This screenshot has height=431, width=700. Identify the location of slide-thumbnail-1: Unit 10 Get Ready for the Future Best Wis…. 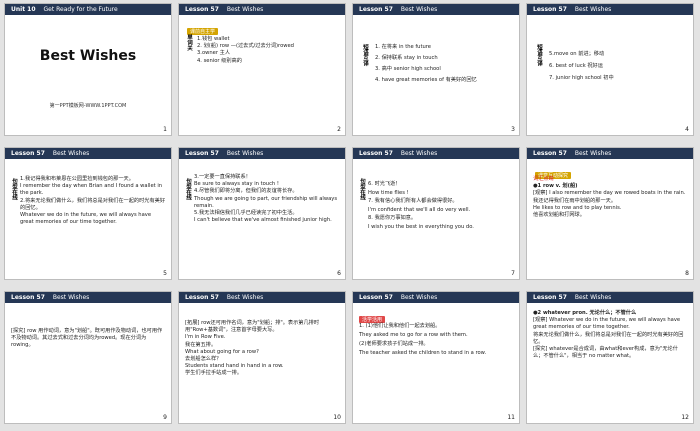
(88, 69).